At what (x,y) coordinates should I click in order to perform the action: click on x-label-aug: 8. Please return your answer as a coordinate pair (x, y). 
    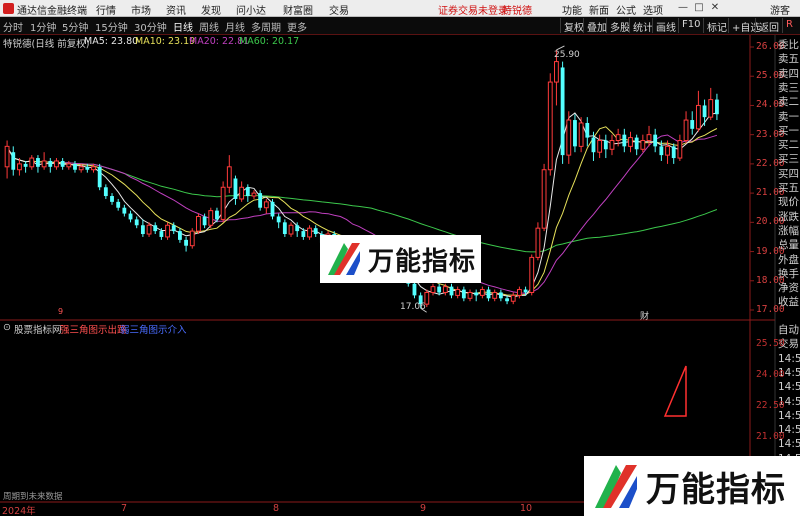
    Looking at the image, I should click on (276, 508).